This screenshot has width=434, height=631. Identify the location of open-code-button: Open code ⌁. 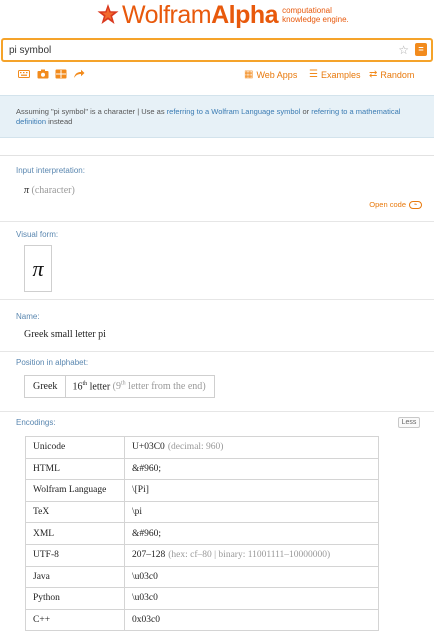
(395, 204).